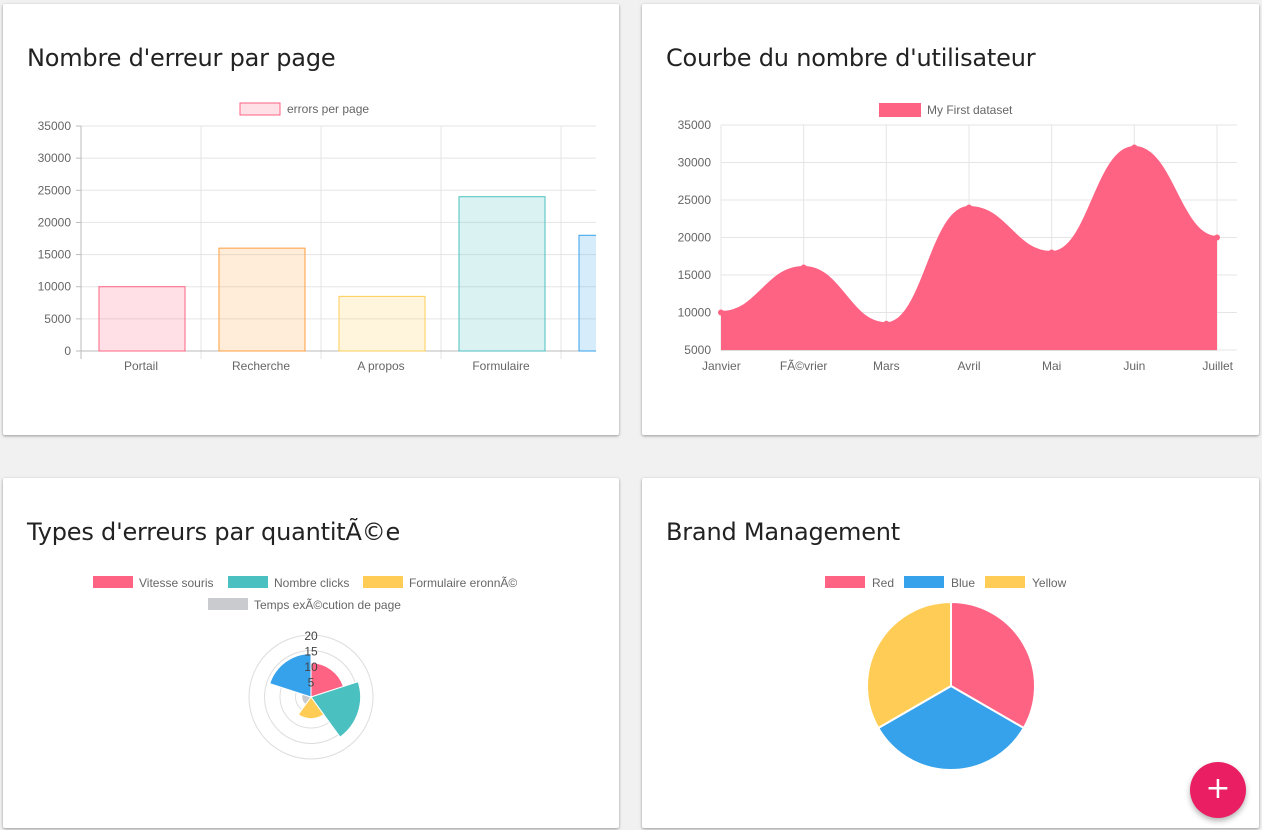 The image size is (1262, 830). Describe the element at coordinates (968, 366) in the screenshot. I see `x-tick-label: Avril` at that location.